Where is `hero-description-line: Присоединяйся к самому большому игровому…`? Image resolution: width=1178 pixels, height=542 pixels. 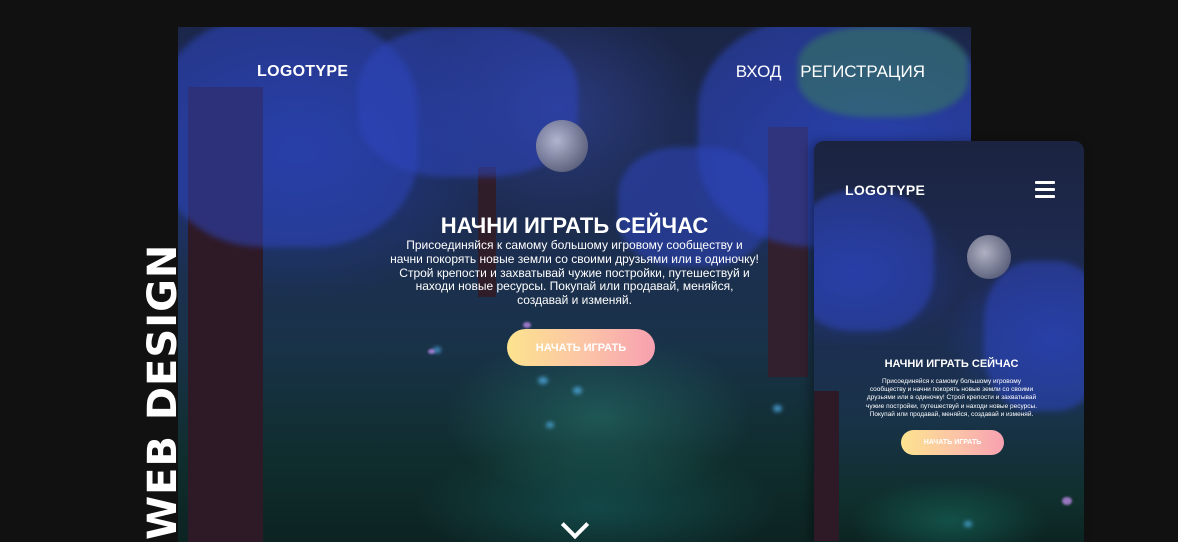 hero-description-line: Присоединяйся к самому большому игровому… is located at coordinates (574, 245).